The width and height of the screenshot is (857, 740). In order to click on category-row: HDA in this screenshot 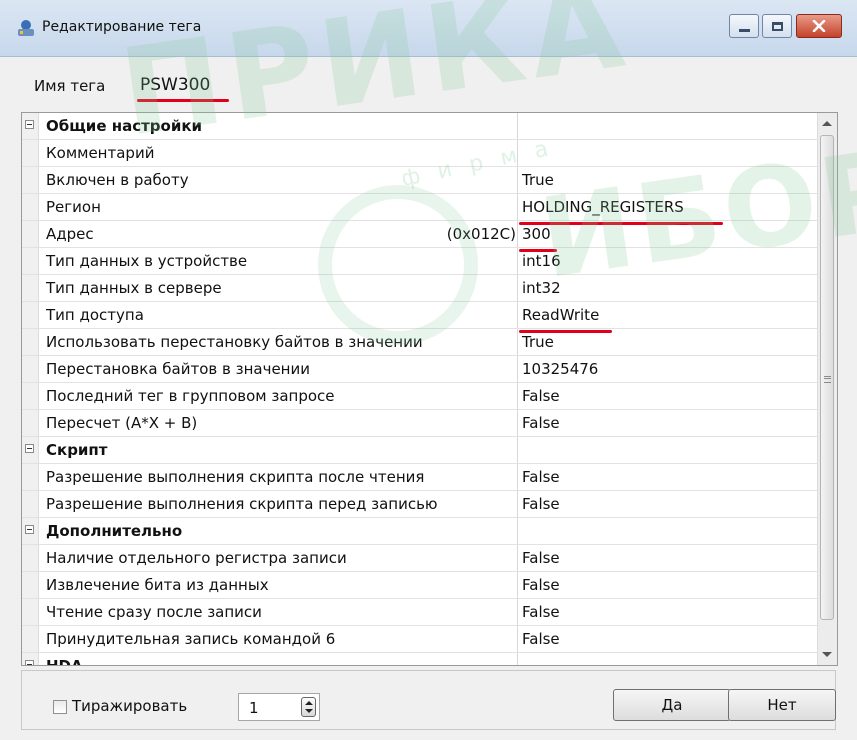, I will do `click(419, 659)`.